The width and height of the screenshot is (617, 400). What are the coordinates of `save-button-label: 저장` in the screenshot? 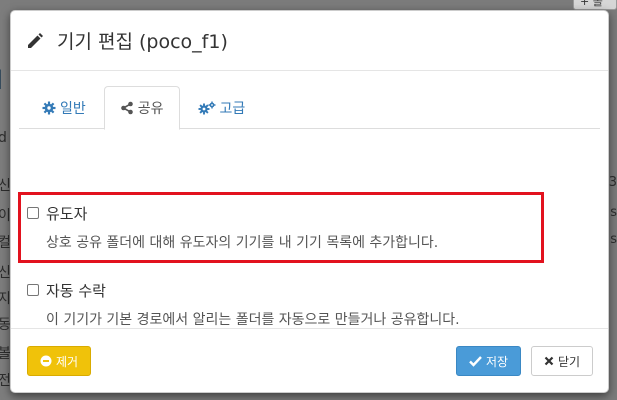 It's located at (497, 361).